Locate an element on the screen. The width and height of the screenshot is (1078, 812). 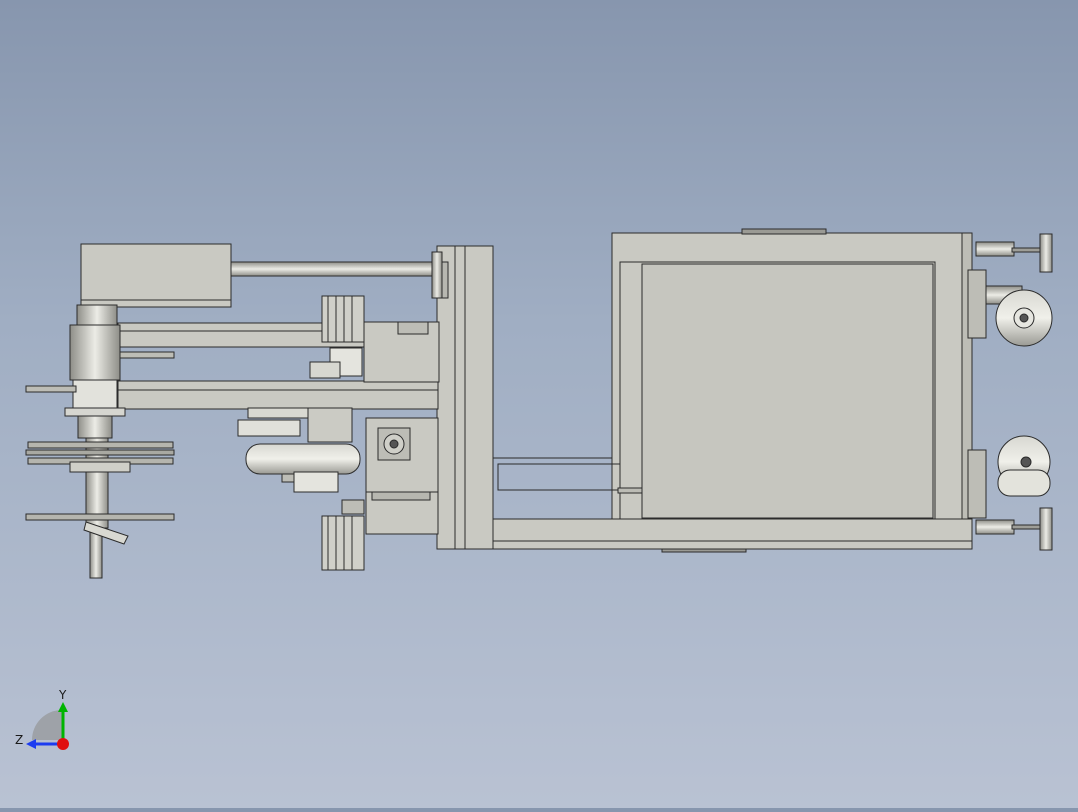
motor-box is located at coordinates (156, 275).